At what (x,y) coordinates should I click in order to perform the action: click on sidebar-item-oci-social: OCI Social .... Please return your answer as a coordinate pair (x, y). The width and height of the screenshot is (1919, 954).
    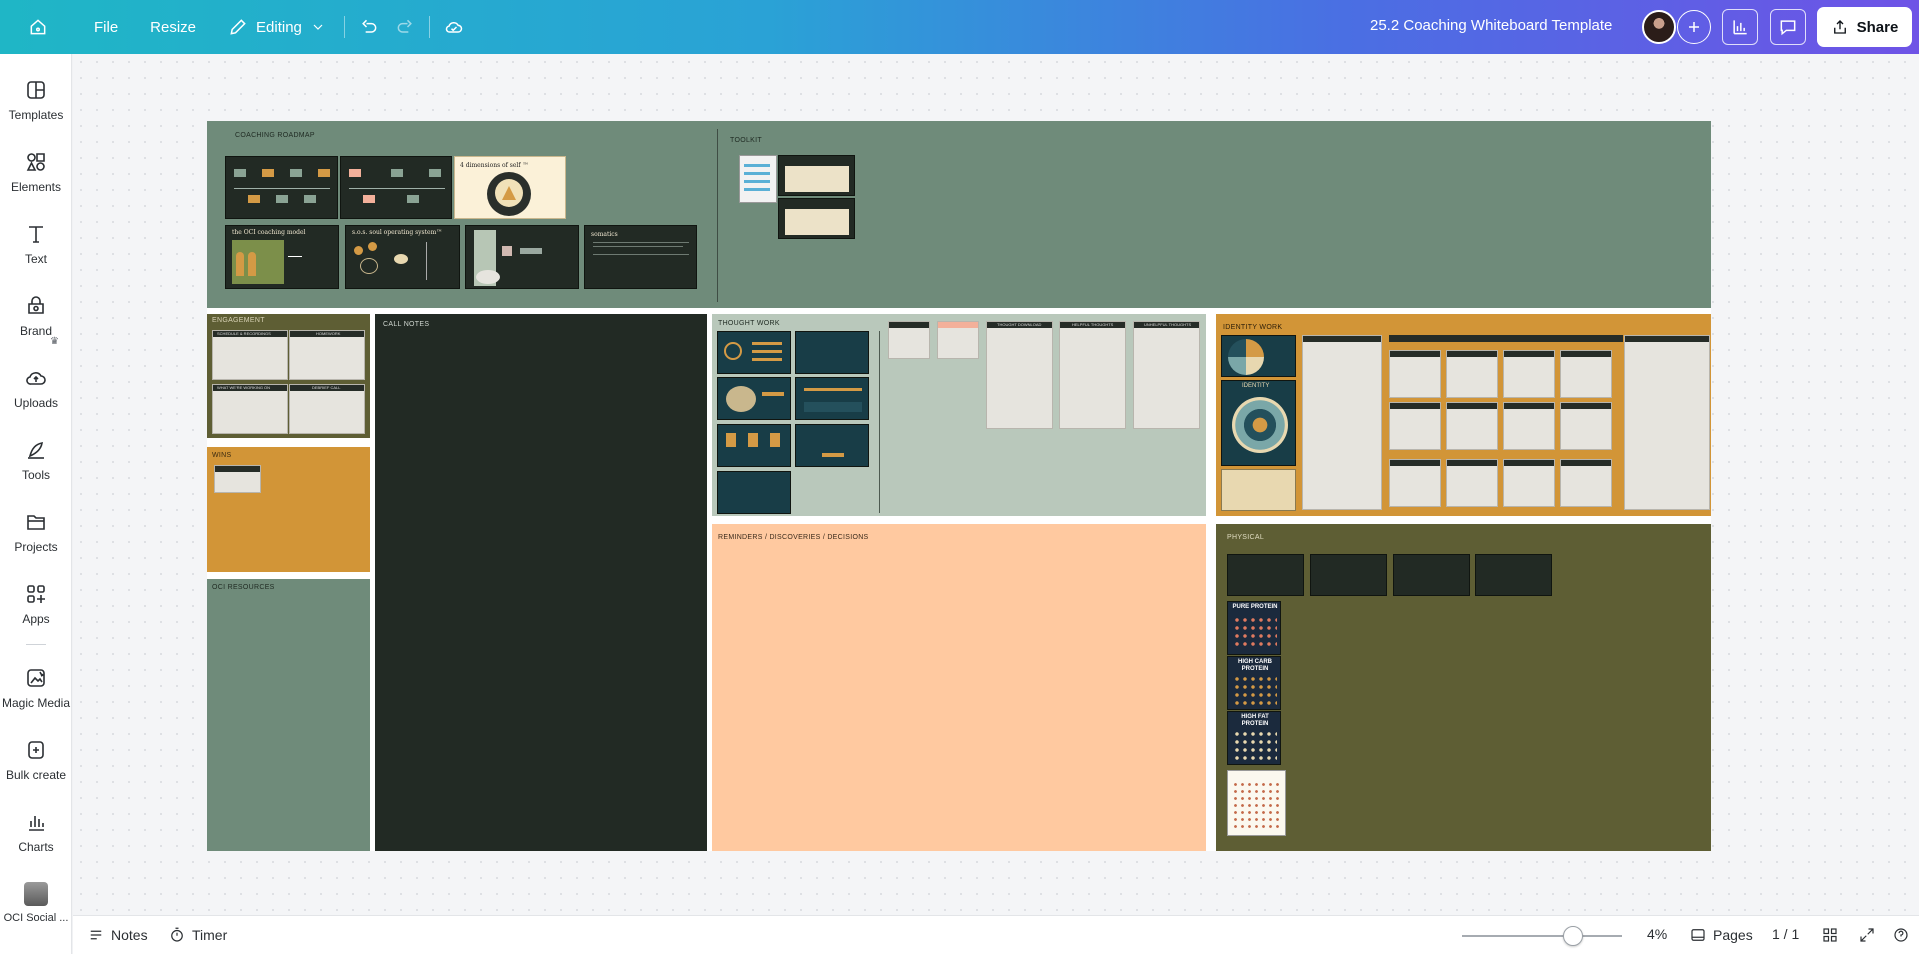
    Looking at the image, I should click on (36, 903).